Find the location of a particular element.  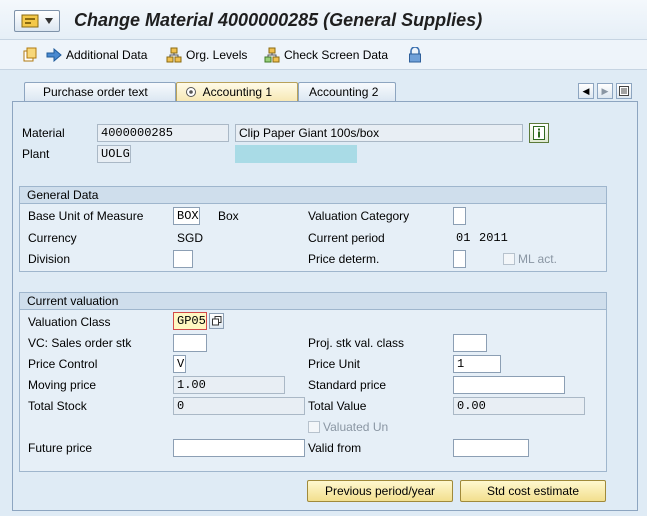

std-cost-estimate-button: Std cost estimate is located at coordinates (533, 491).